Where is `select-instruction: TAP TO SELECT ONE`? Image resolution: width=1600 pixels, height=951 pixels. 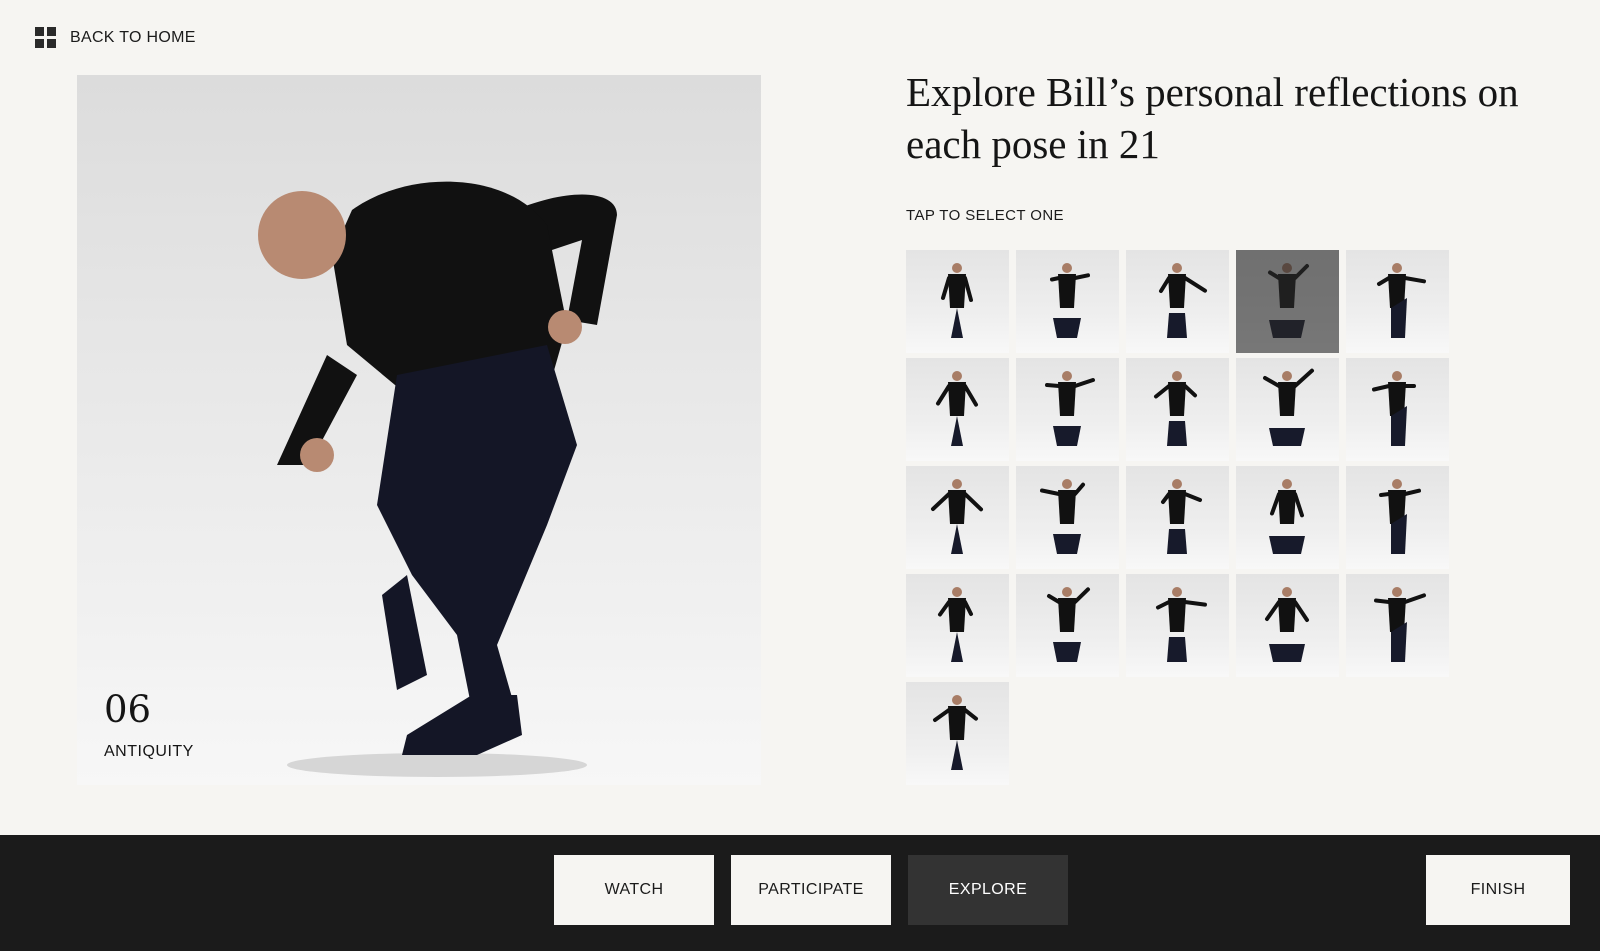 select-instruction: TAP TO SELECT ONE is located at coordinates (985, 215).